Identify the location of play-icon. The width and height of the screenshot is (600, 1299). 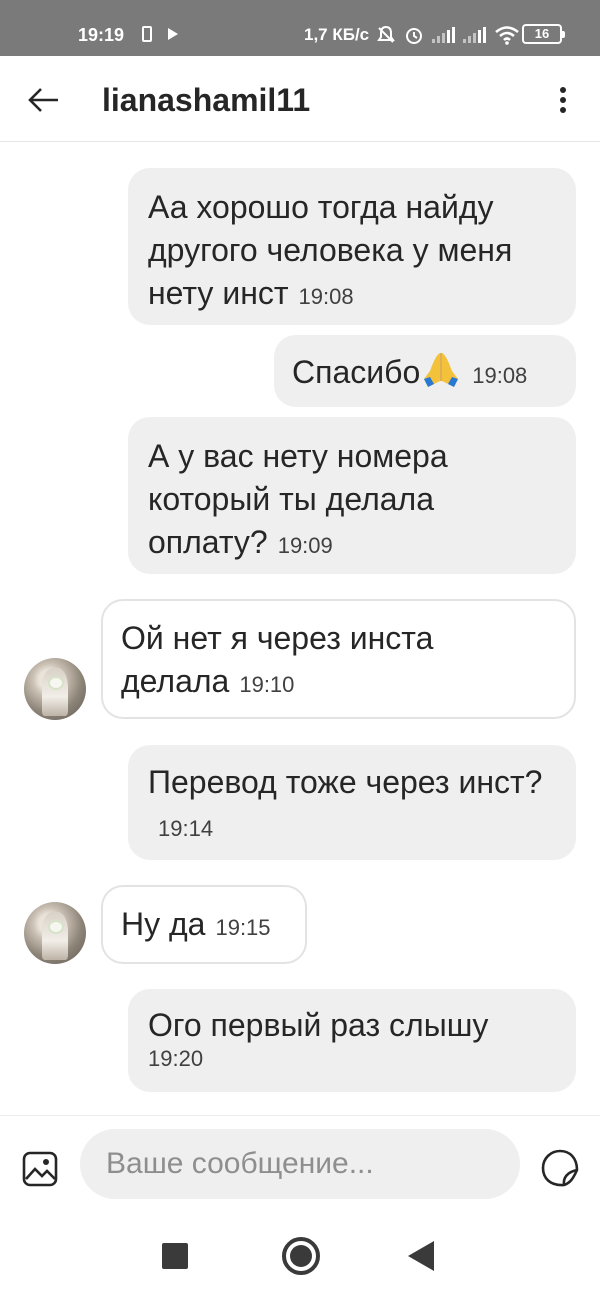
(173, 34).